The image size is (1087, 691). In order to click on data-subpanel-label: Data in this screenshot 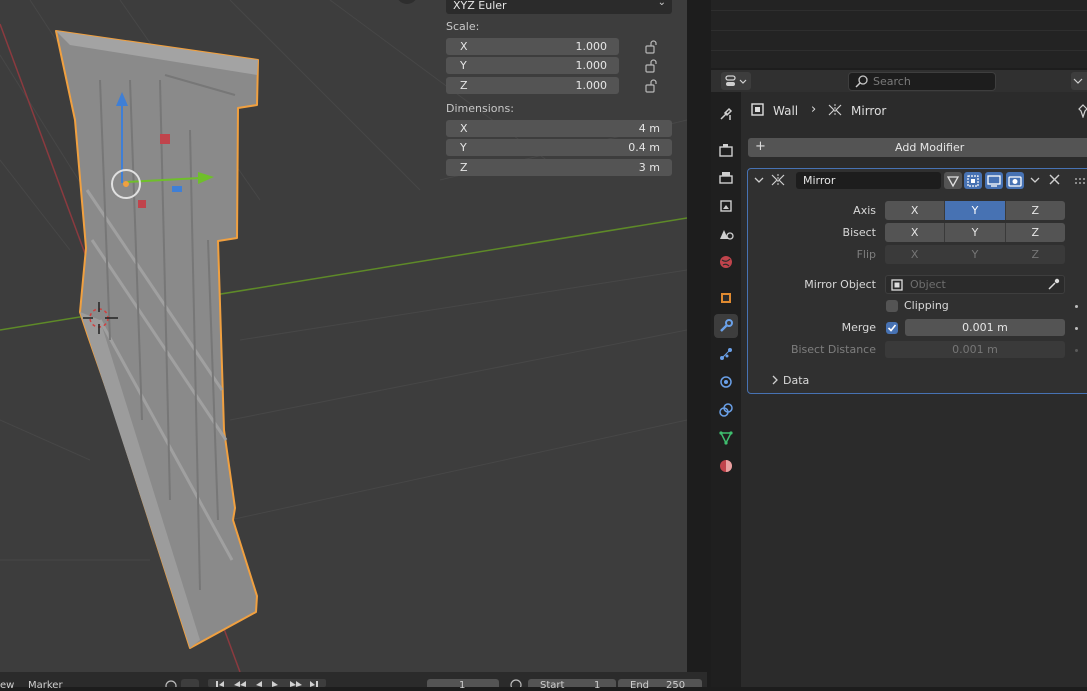, I will do `click(796, 380)`.